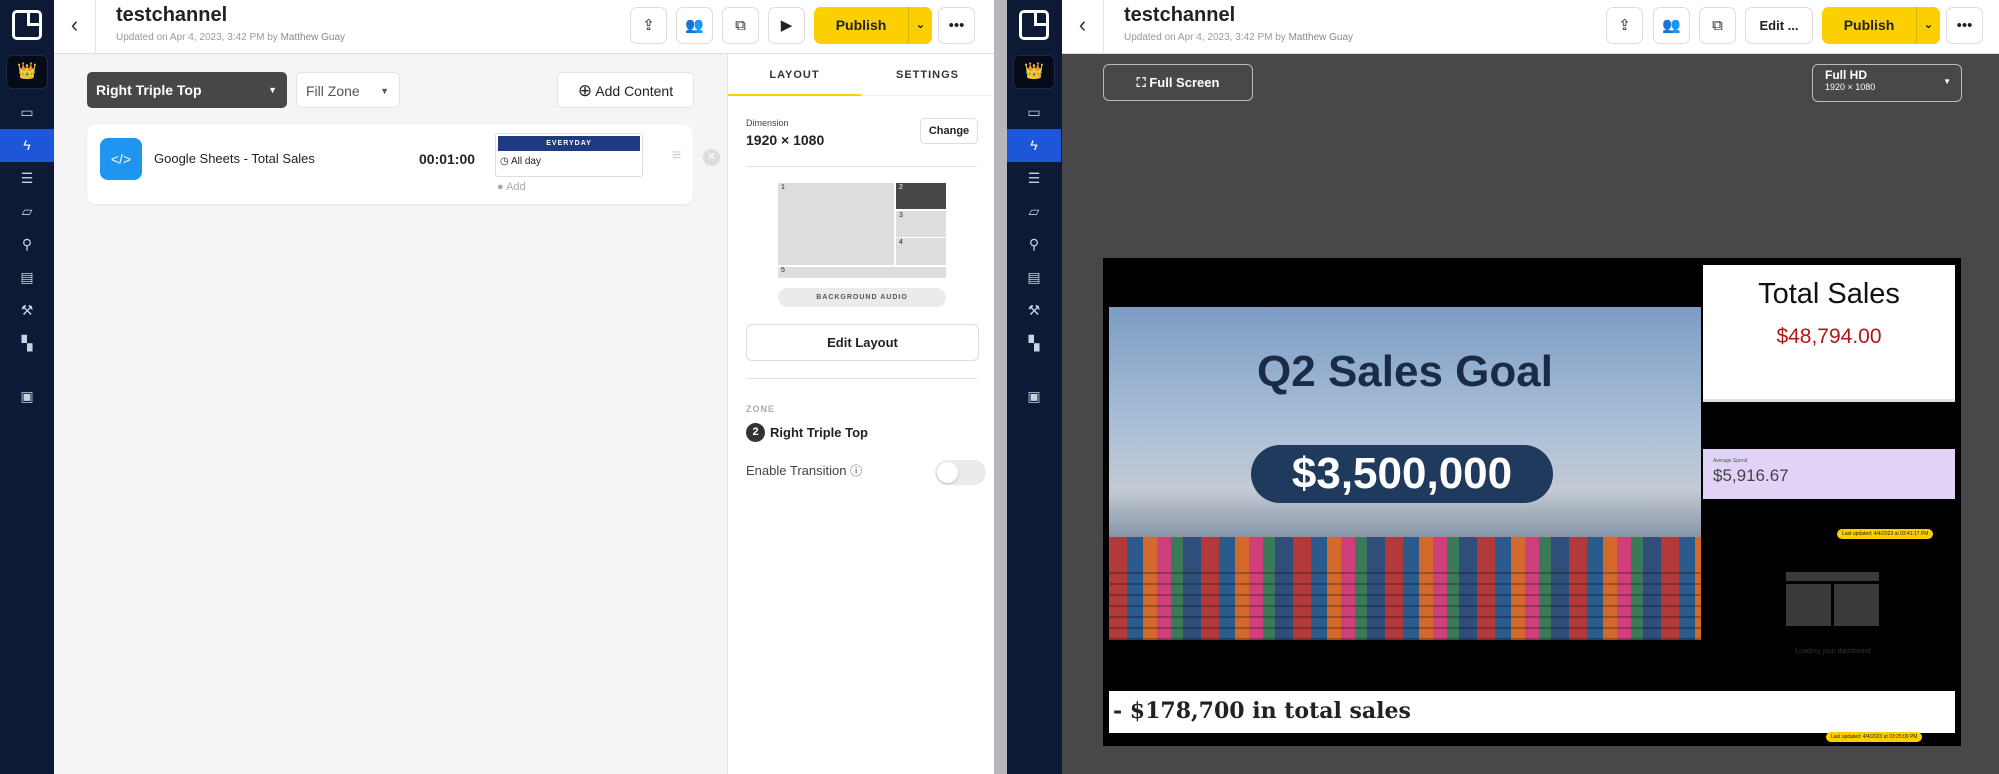  Describe the element at coordinates (348, 90) in the screenshot. I see `fill-mode-select: Fill Zone ▼` at that location.